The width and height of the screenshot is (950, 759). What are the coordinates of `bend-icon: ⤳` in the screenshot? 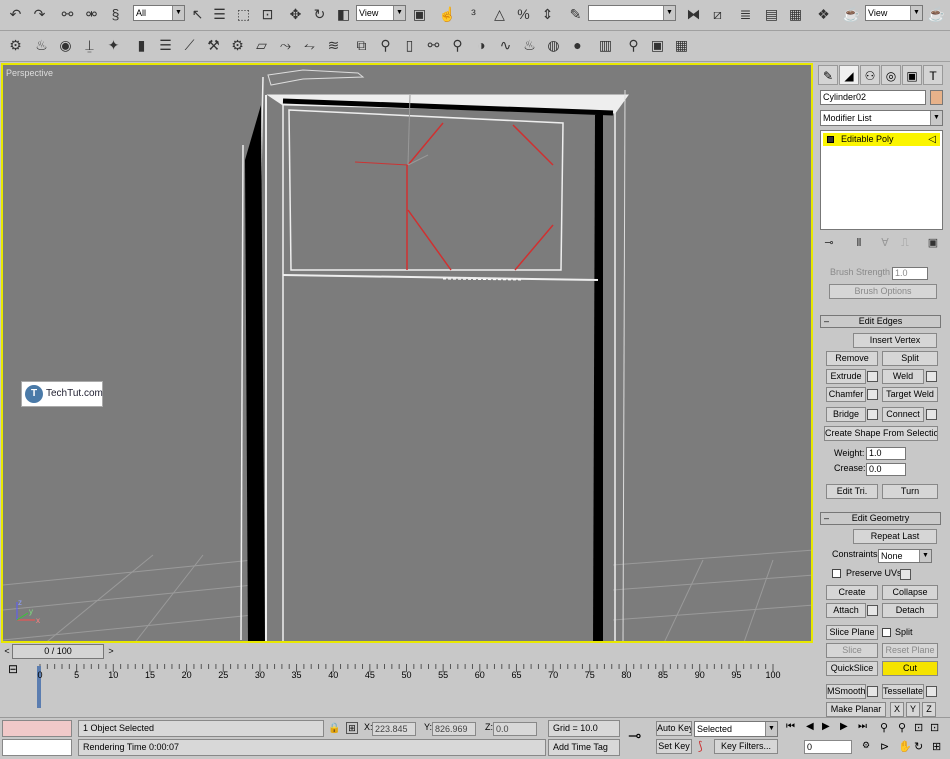 It's located at (285, 45).